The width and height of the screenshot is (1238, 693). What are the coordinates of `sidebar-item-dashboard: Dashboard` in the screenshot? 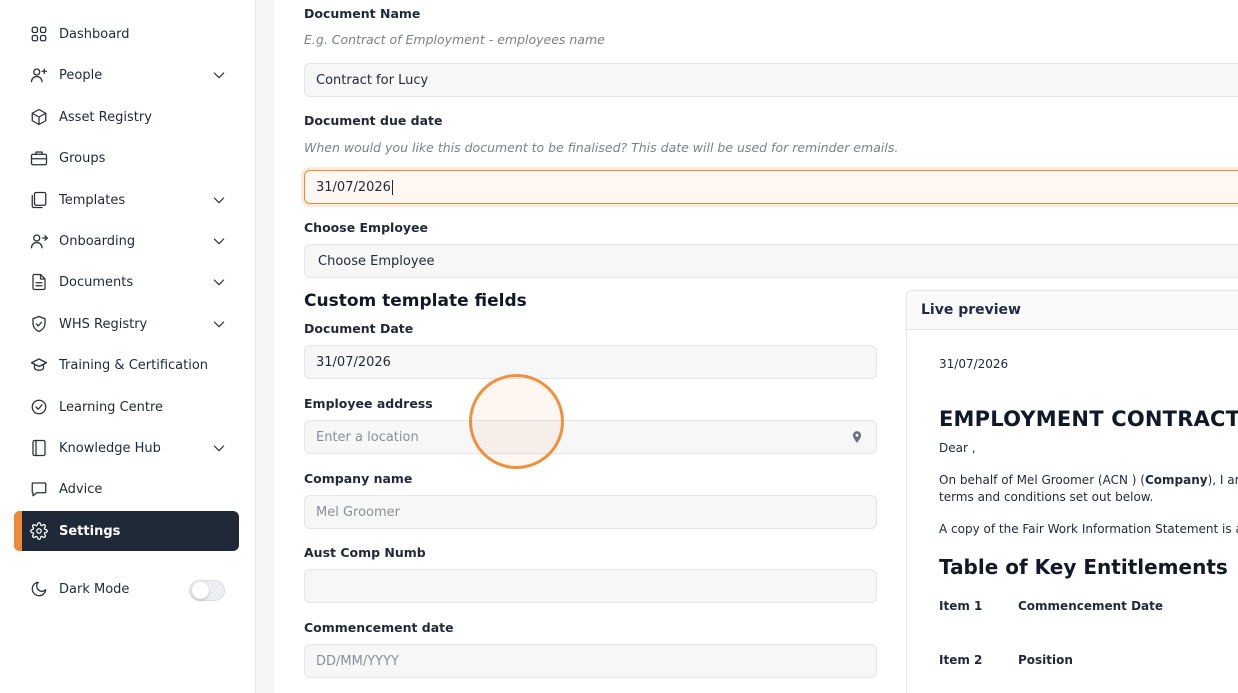 It's located at (126, 34).